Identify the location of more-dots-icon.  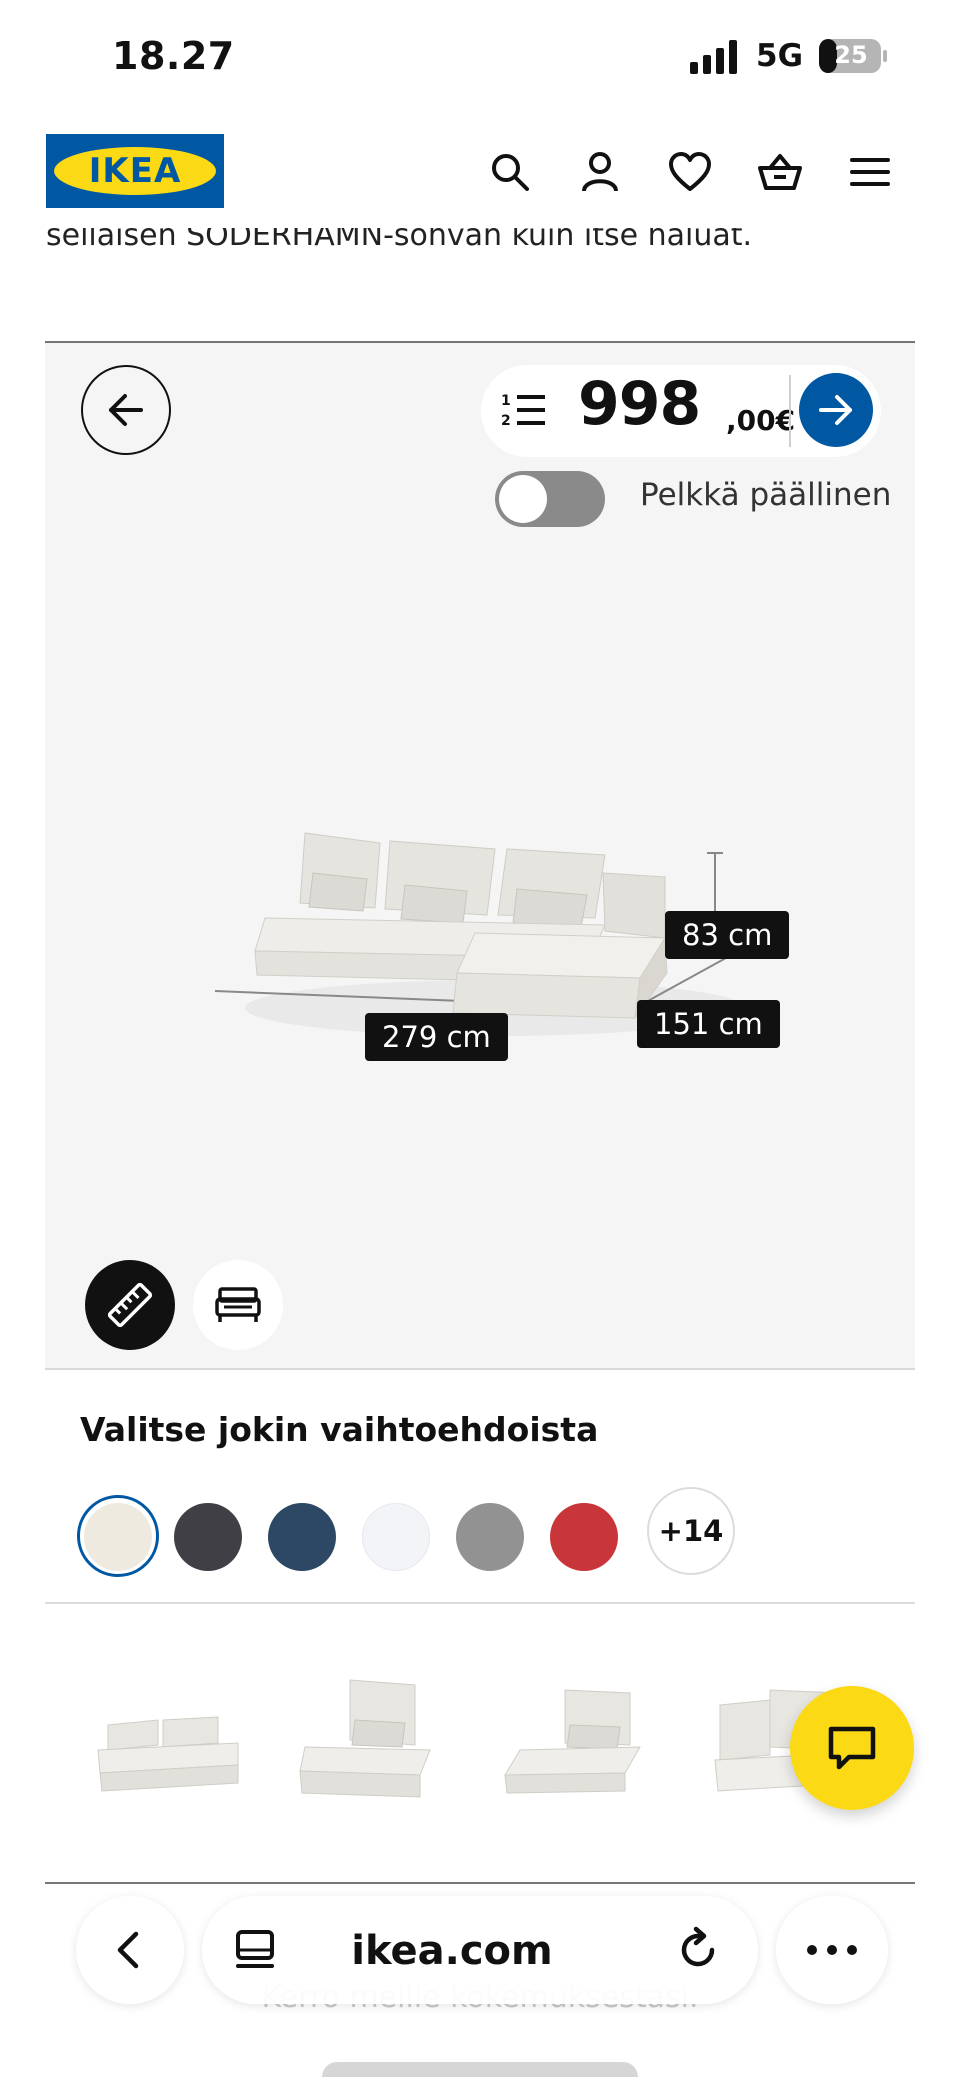
(832, 1950).